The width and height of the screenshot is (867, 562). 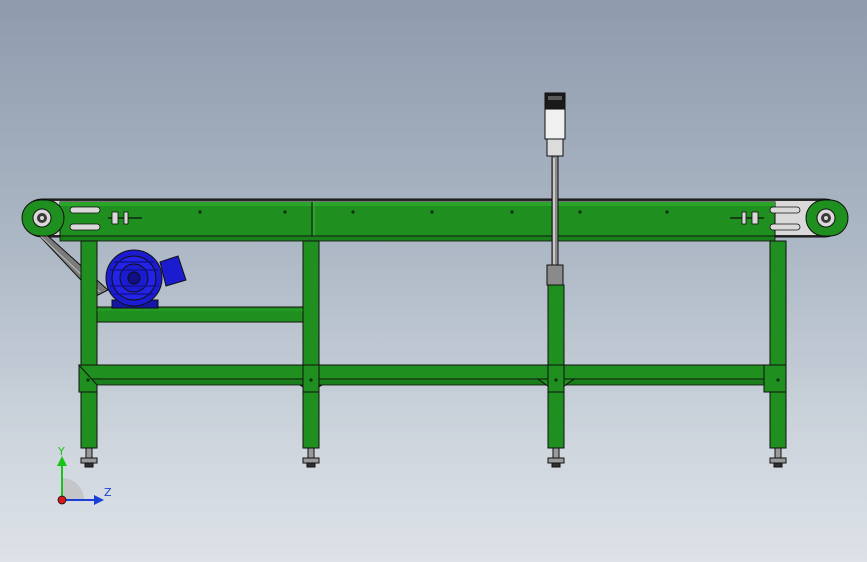 What do you see at coordinates (417, 221) in the screenshot?
I see `side-rail` at bounding box center [417, 221].